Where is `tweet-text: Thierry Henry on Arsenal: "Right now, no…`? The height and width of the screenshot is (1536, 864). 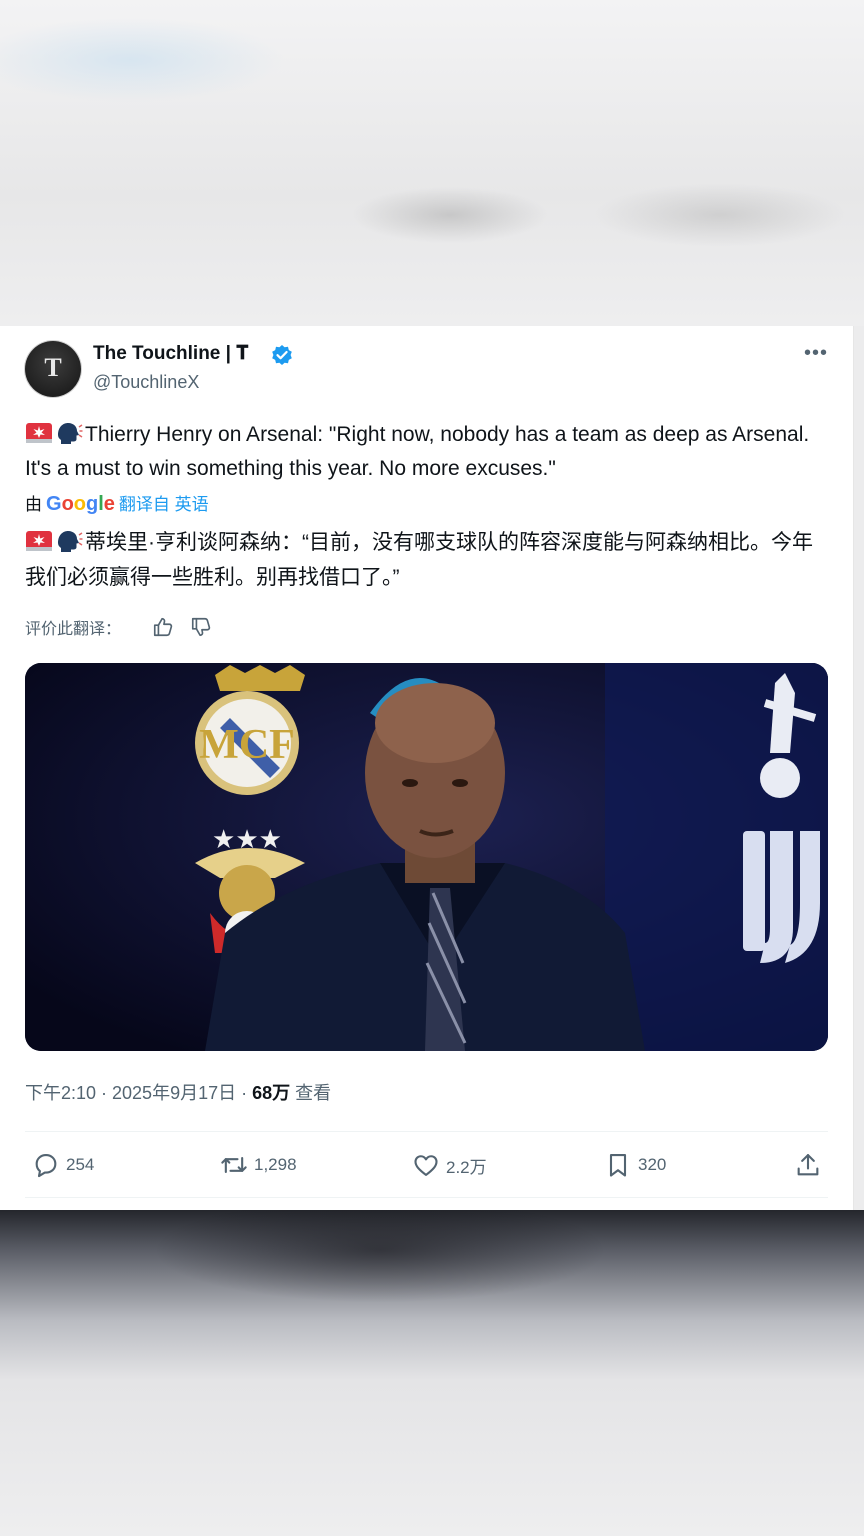 tweet-text: Thierry Henry on Arsenal: "Right now, no… is located at coordinates (425, 452).